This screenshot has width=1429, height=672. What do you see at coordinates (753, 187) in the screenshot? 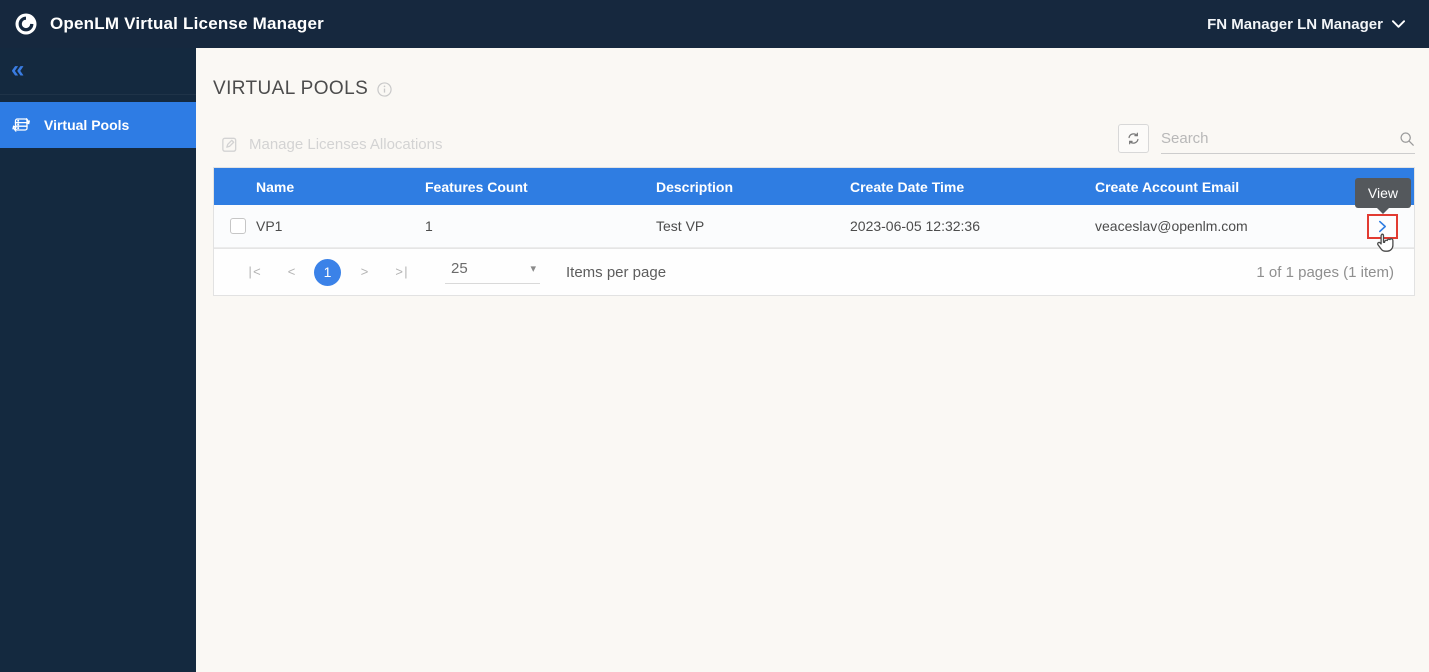
I see `column-header-description: Description` at bounding box center [753, 187].